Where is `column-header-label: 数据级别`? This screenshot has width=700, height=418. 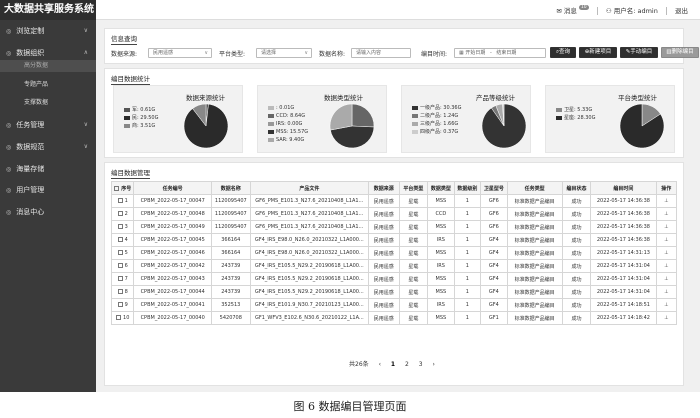 column-header-label: 数据级别 is located at coordinates (467, 188).